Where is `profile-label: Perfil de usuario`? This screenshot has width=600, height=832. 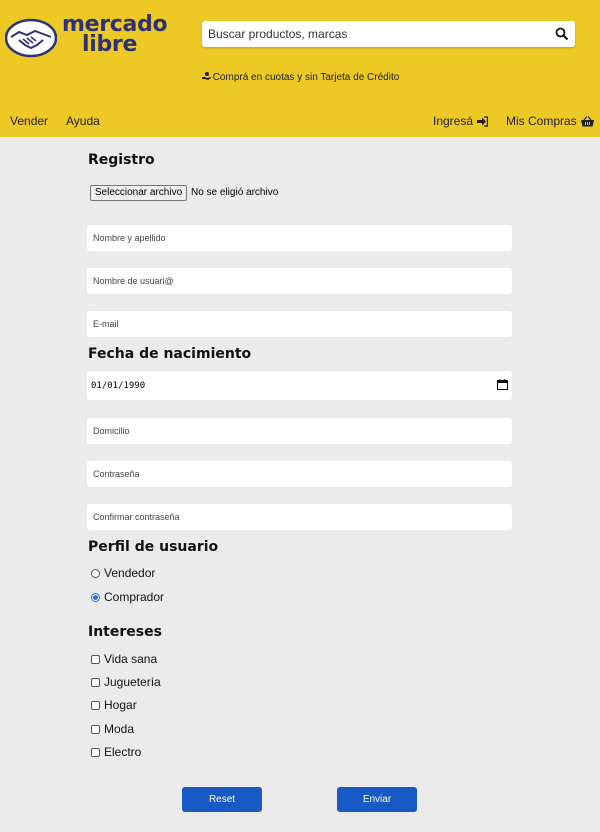
profile-label: Perfil de usuario is located at coordinates (153, 547).